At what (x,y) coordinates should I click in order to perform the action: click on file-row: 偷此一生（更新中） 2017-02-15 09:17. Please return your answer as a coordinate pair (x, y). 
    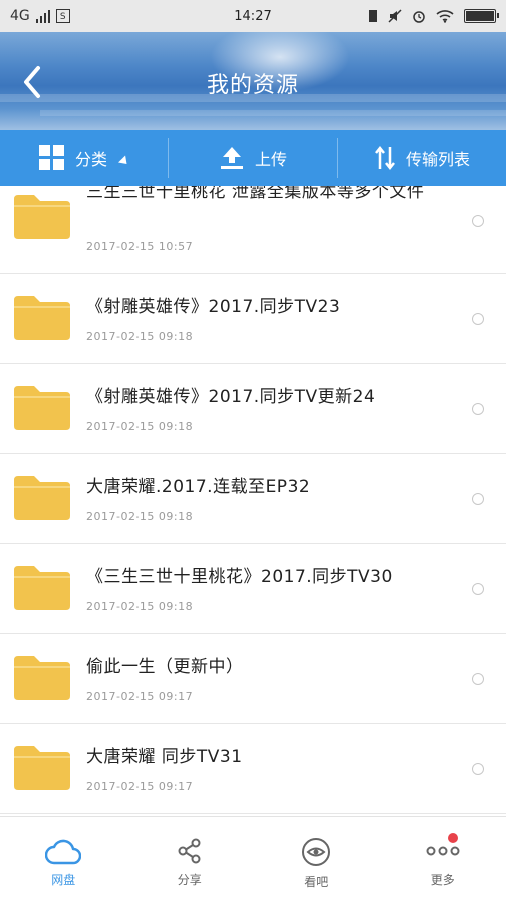
    Looking at the image, I should click on (253, 679).